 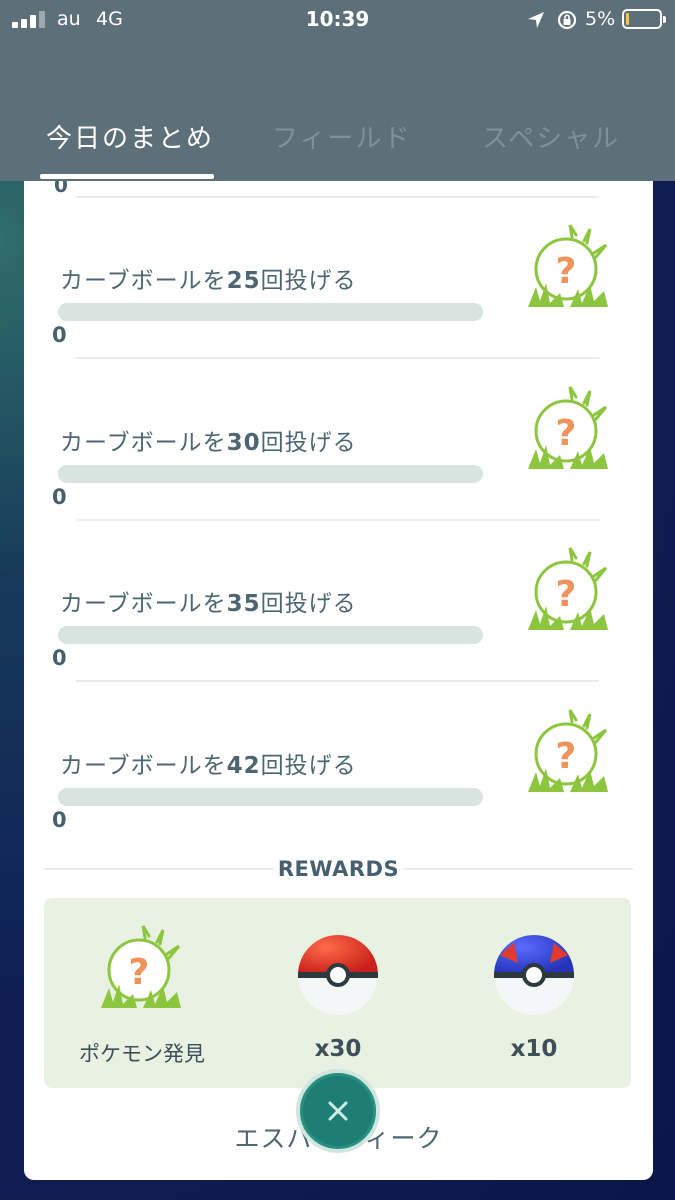 What do you see at coordinates (534, 1049) in the screenshot?
I see `reward-quantity: x10` at bounding box center [534, 1049].